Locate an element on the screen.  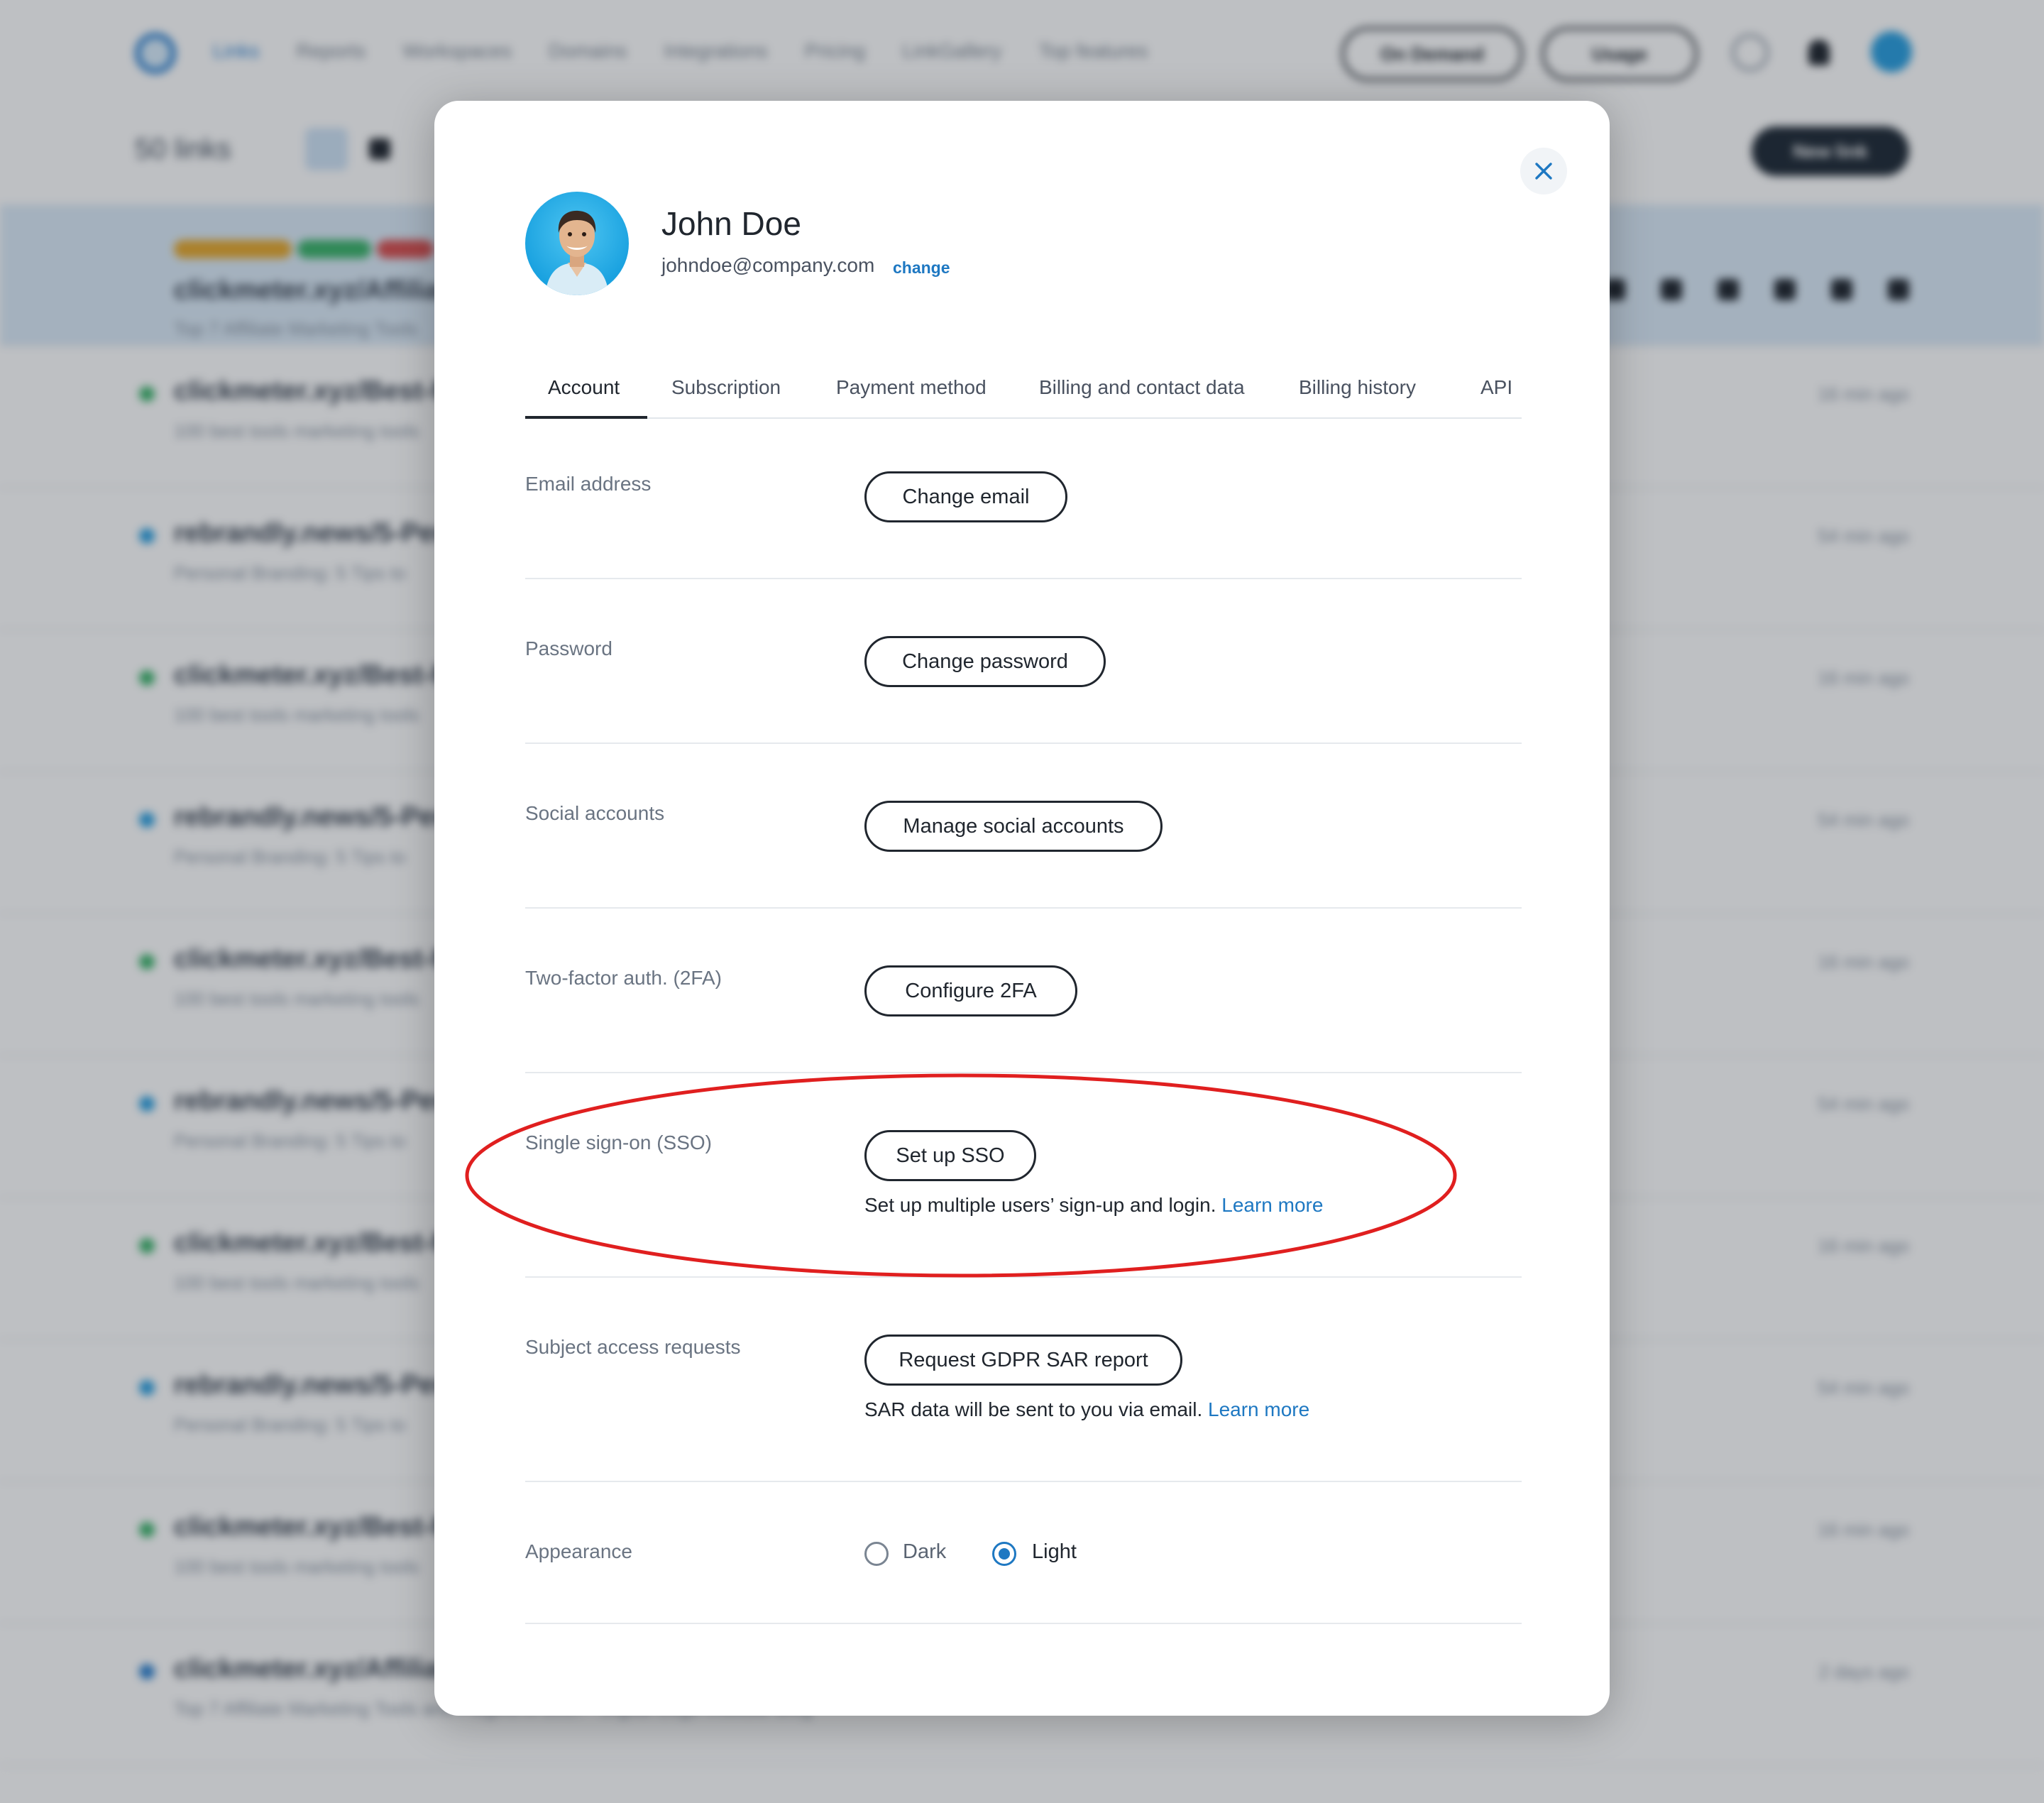
user-name: John Doe is located at coordinates (731, 224).